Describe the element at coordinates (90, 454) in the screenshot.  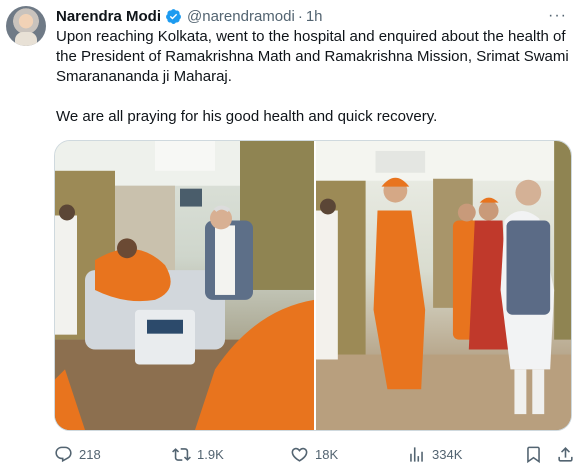
I see `reply-count: 218` at that location.